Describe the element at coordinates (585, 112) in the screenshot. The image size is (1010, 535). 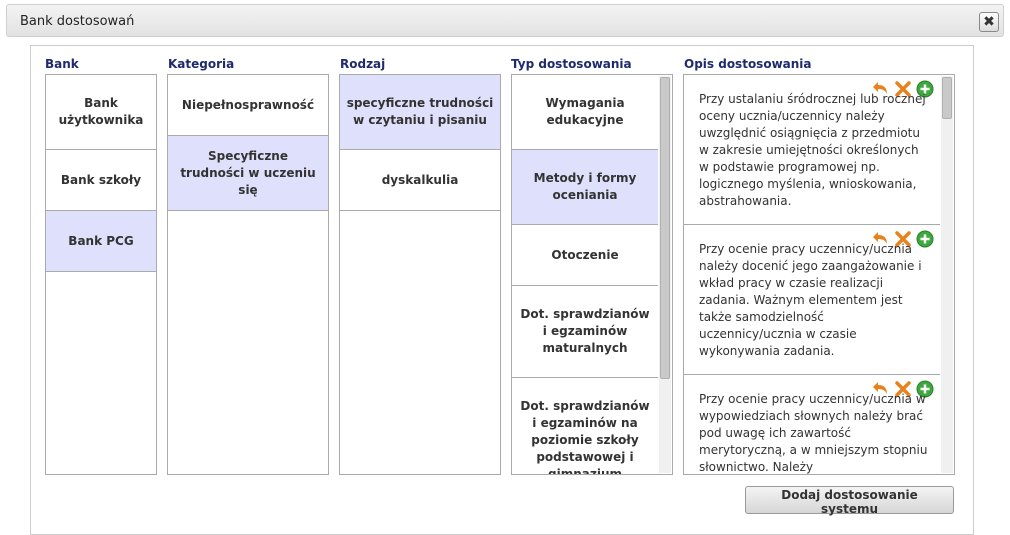
I see `typ-item-wymagania: Wymagania edukacyjne` at that location.